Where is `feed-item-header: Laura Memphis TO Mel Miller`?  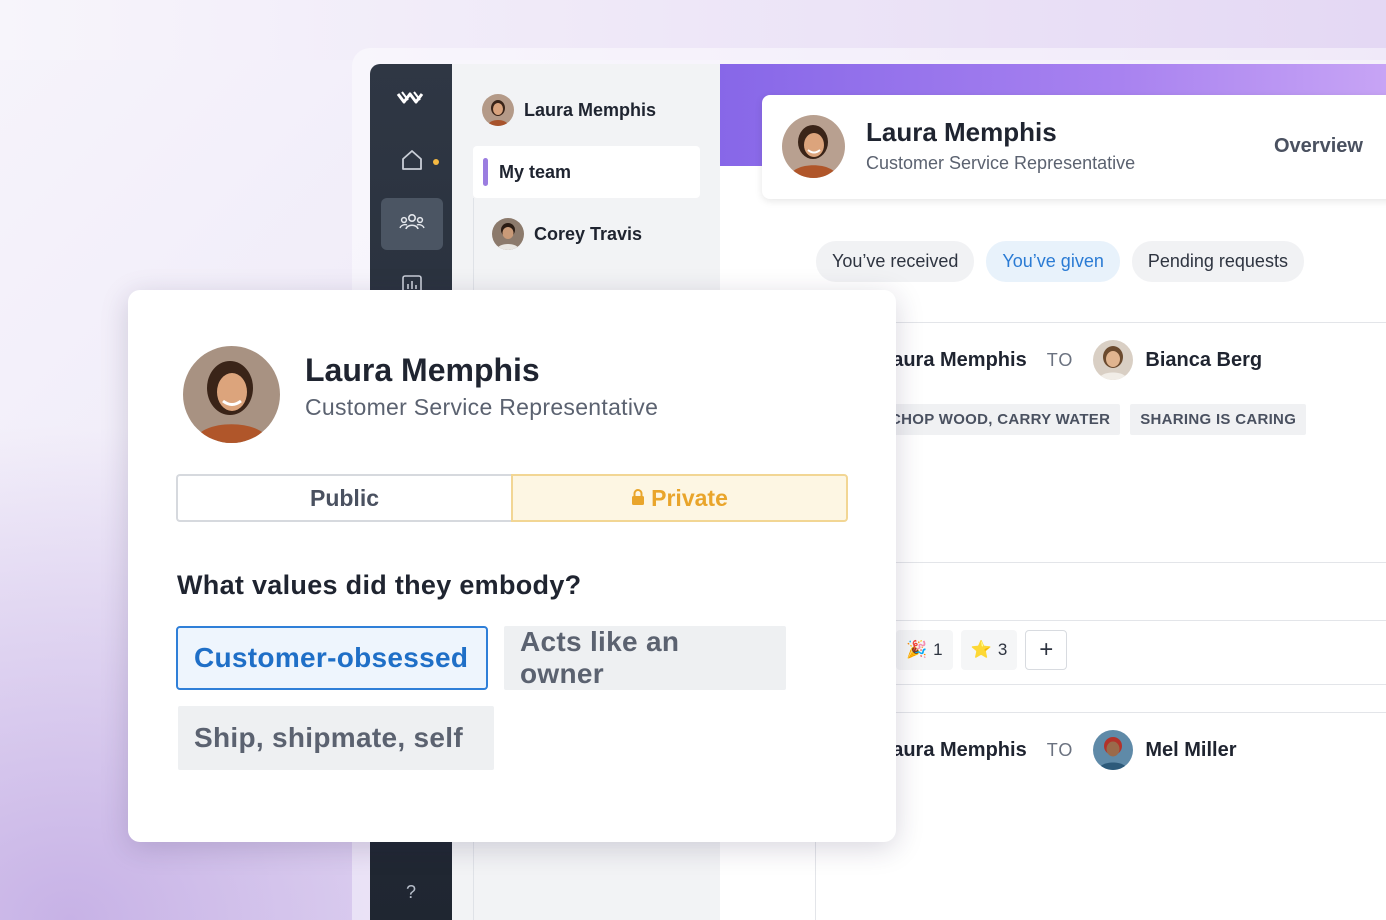 feed-item-header: Laura Memphis TO Mel Miller is located at coordinates (1058, 750).